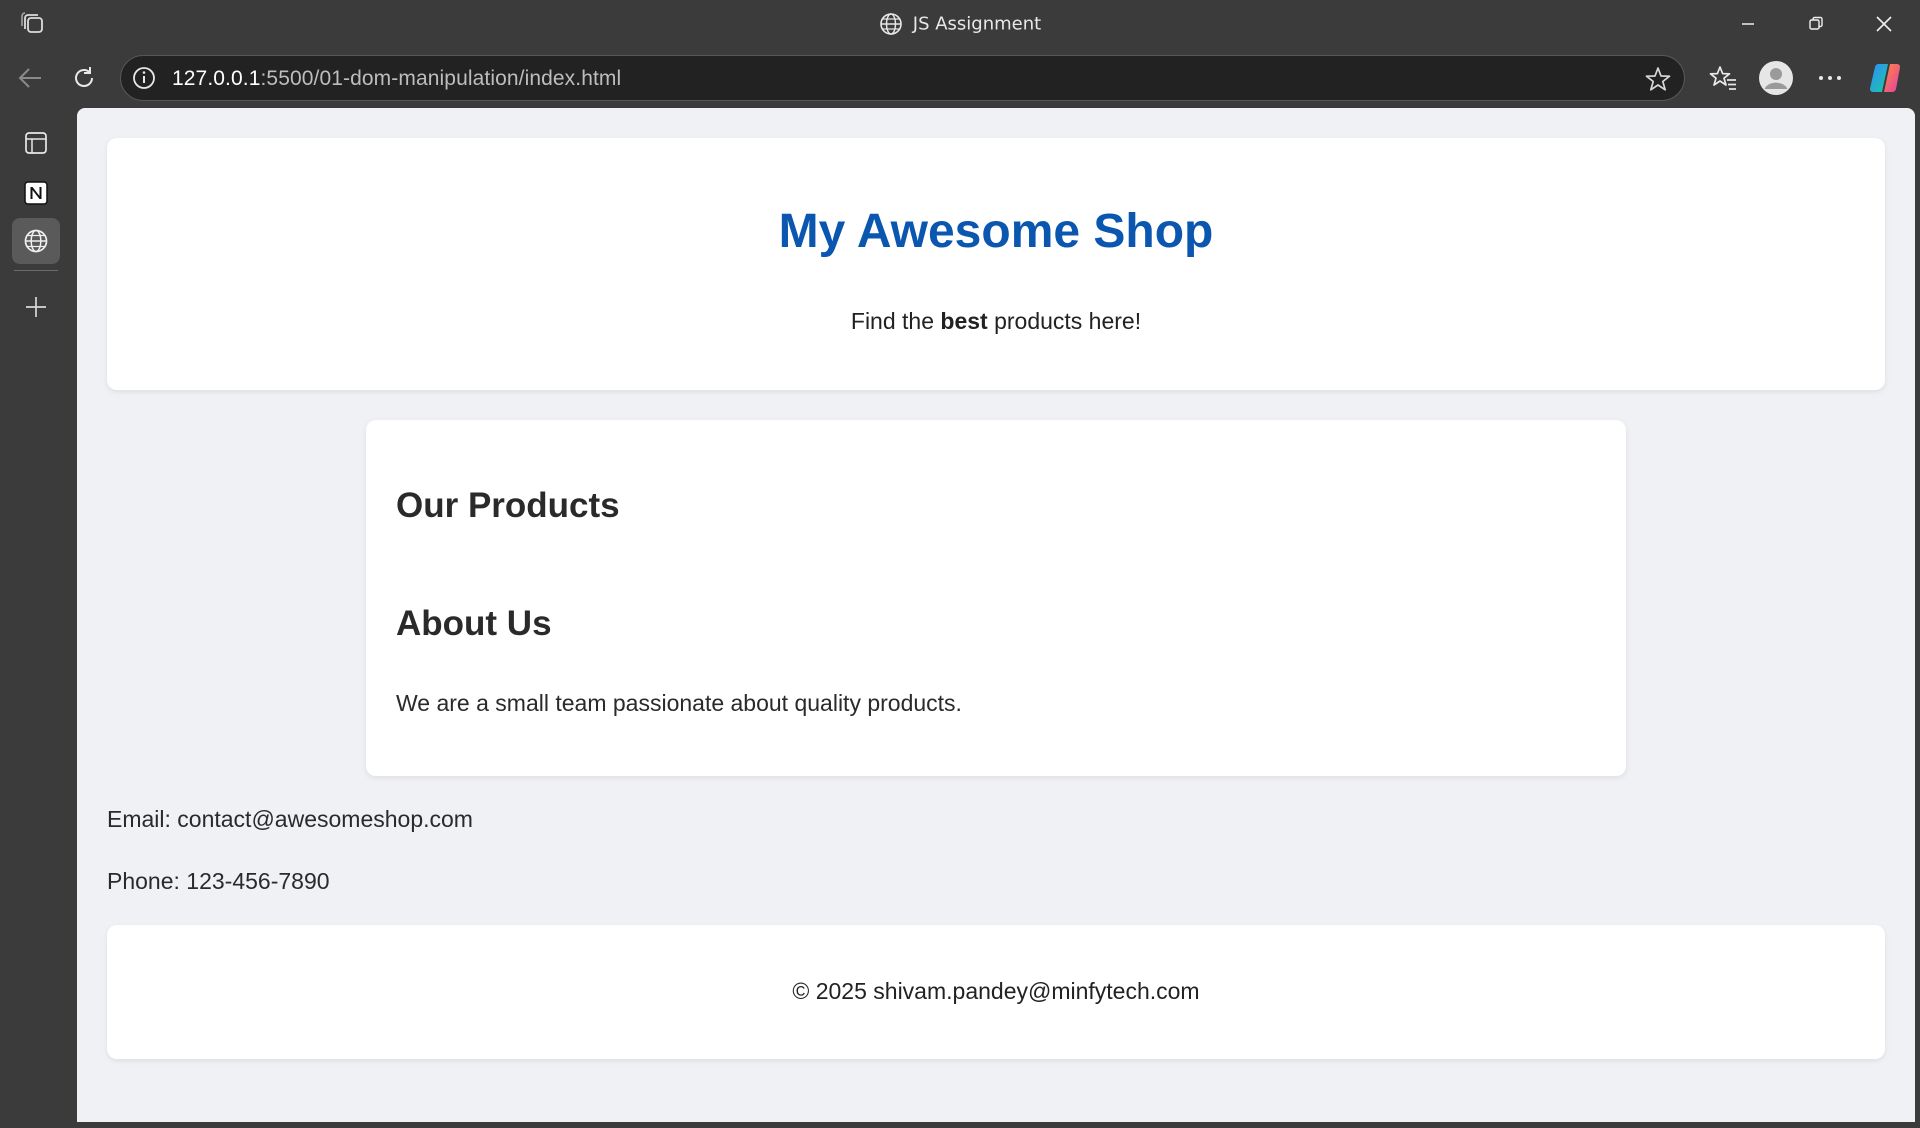 The width and height of the screenshot is (1920, 1128). I want to click on close-button, so click(1884, 24).